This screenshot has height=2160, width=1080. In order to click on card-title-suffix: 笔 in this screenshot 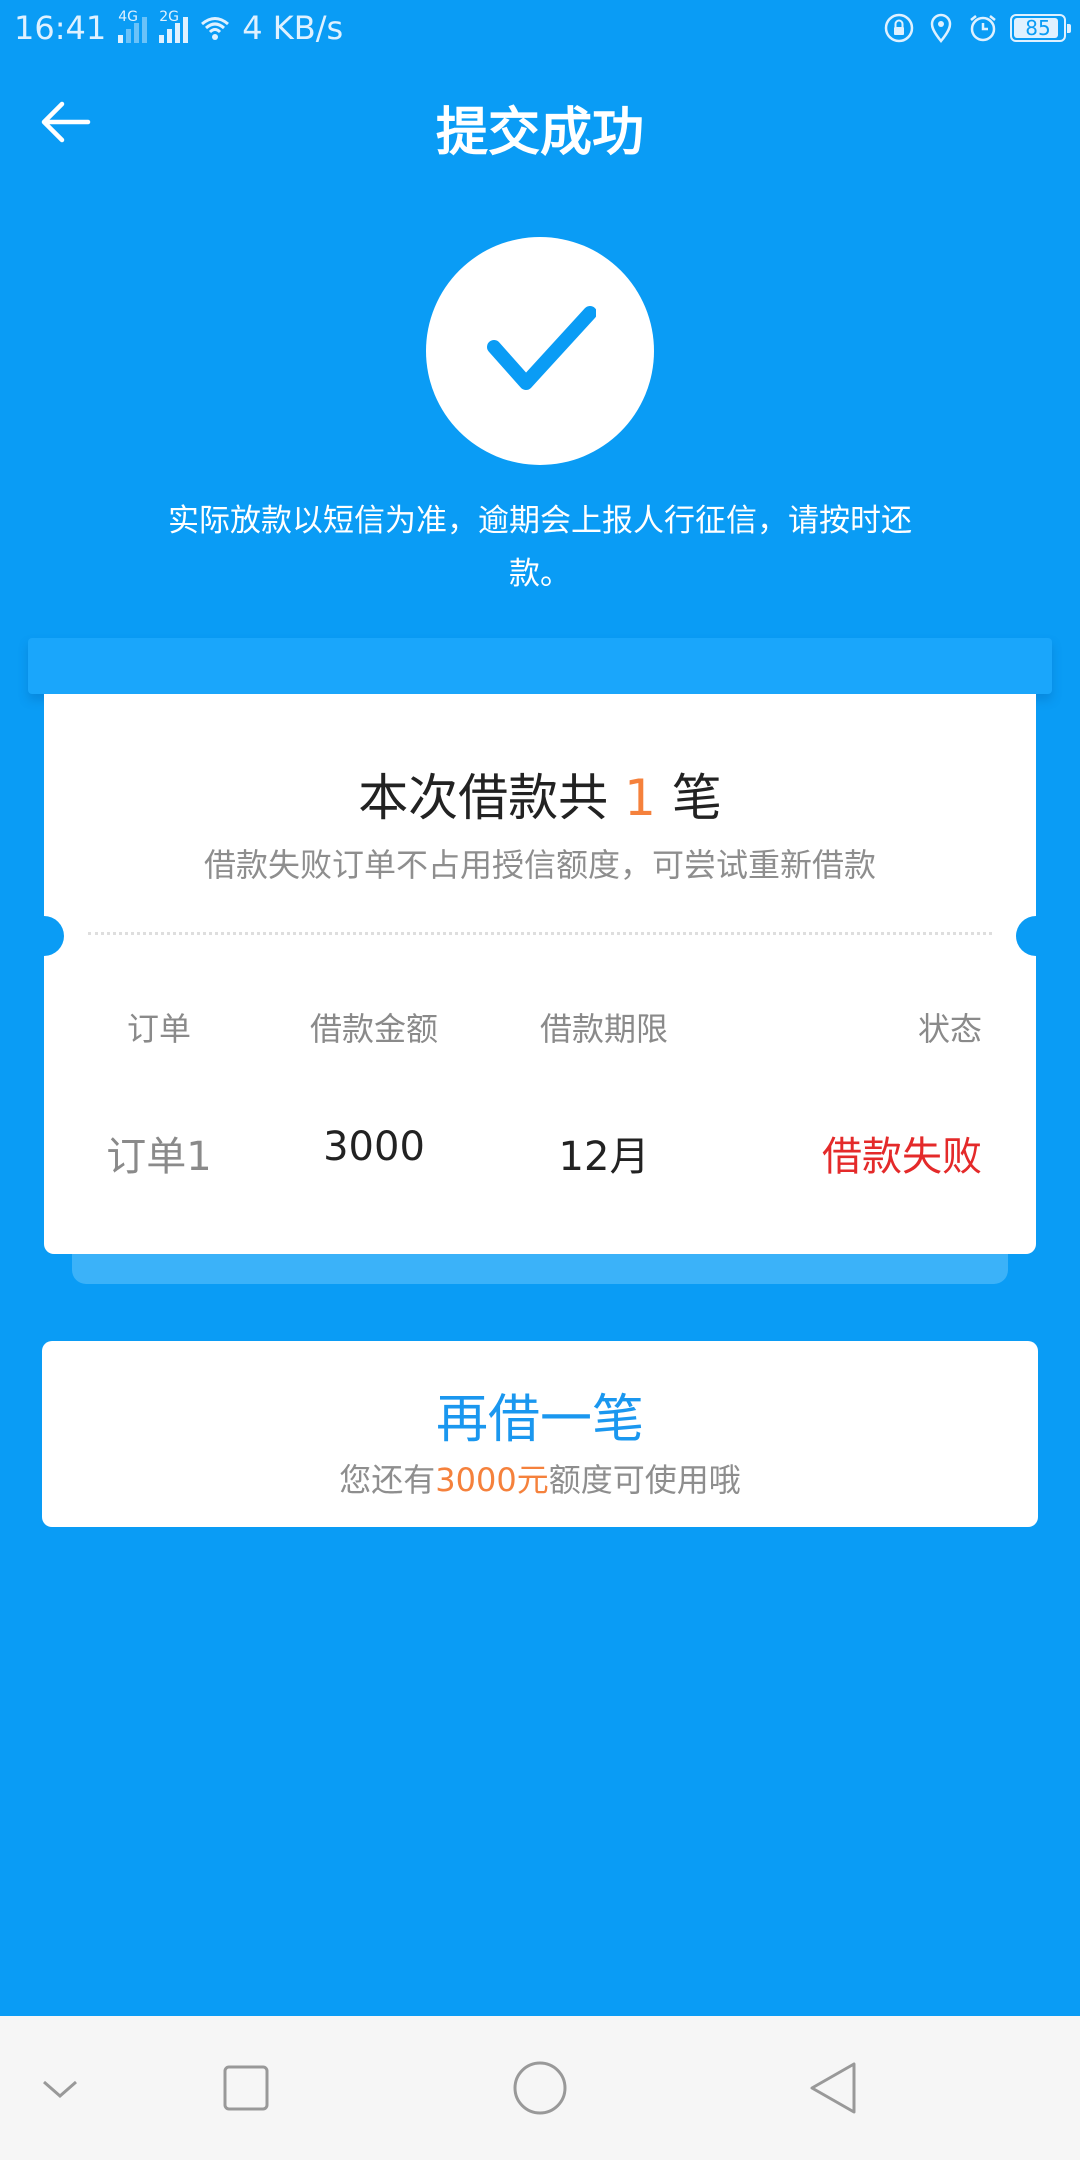, I will do `click(696, 798)`.